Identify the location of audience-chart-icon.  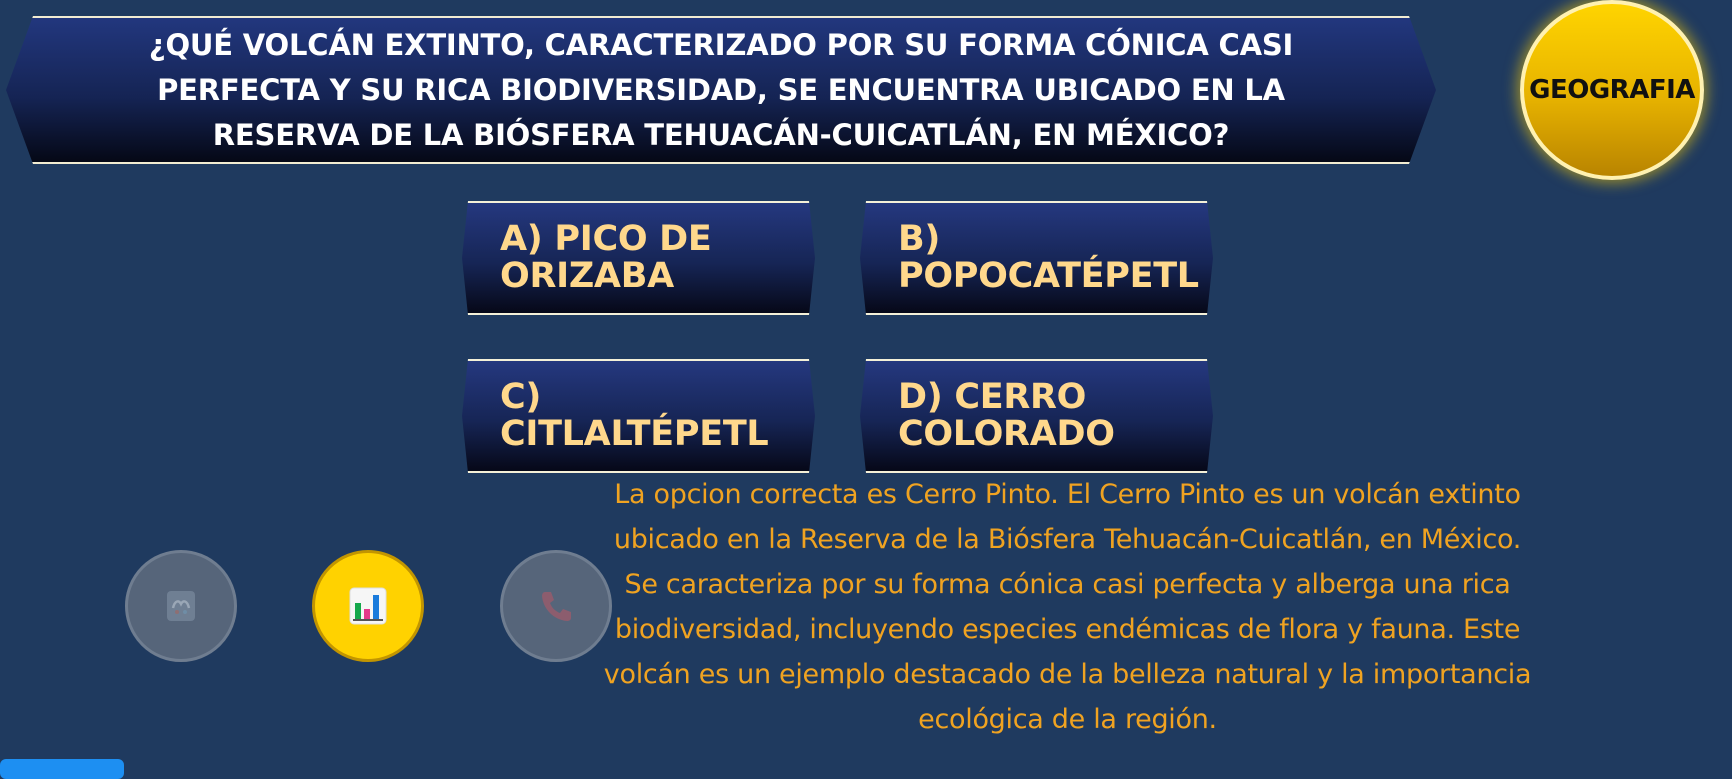
(368, 606).